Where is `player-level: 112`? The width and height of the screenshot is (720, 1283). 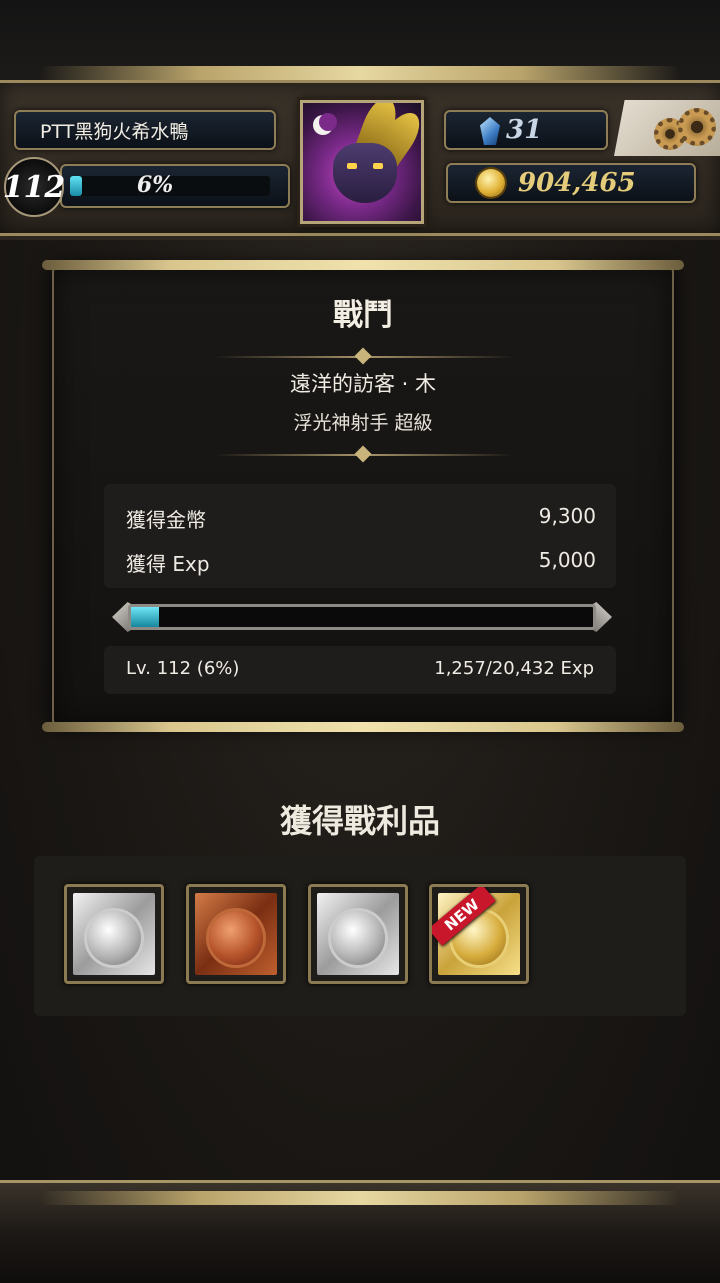
player-level: 112 is located at coordinates (34, 187).